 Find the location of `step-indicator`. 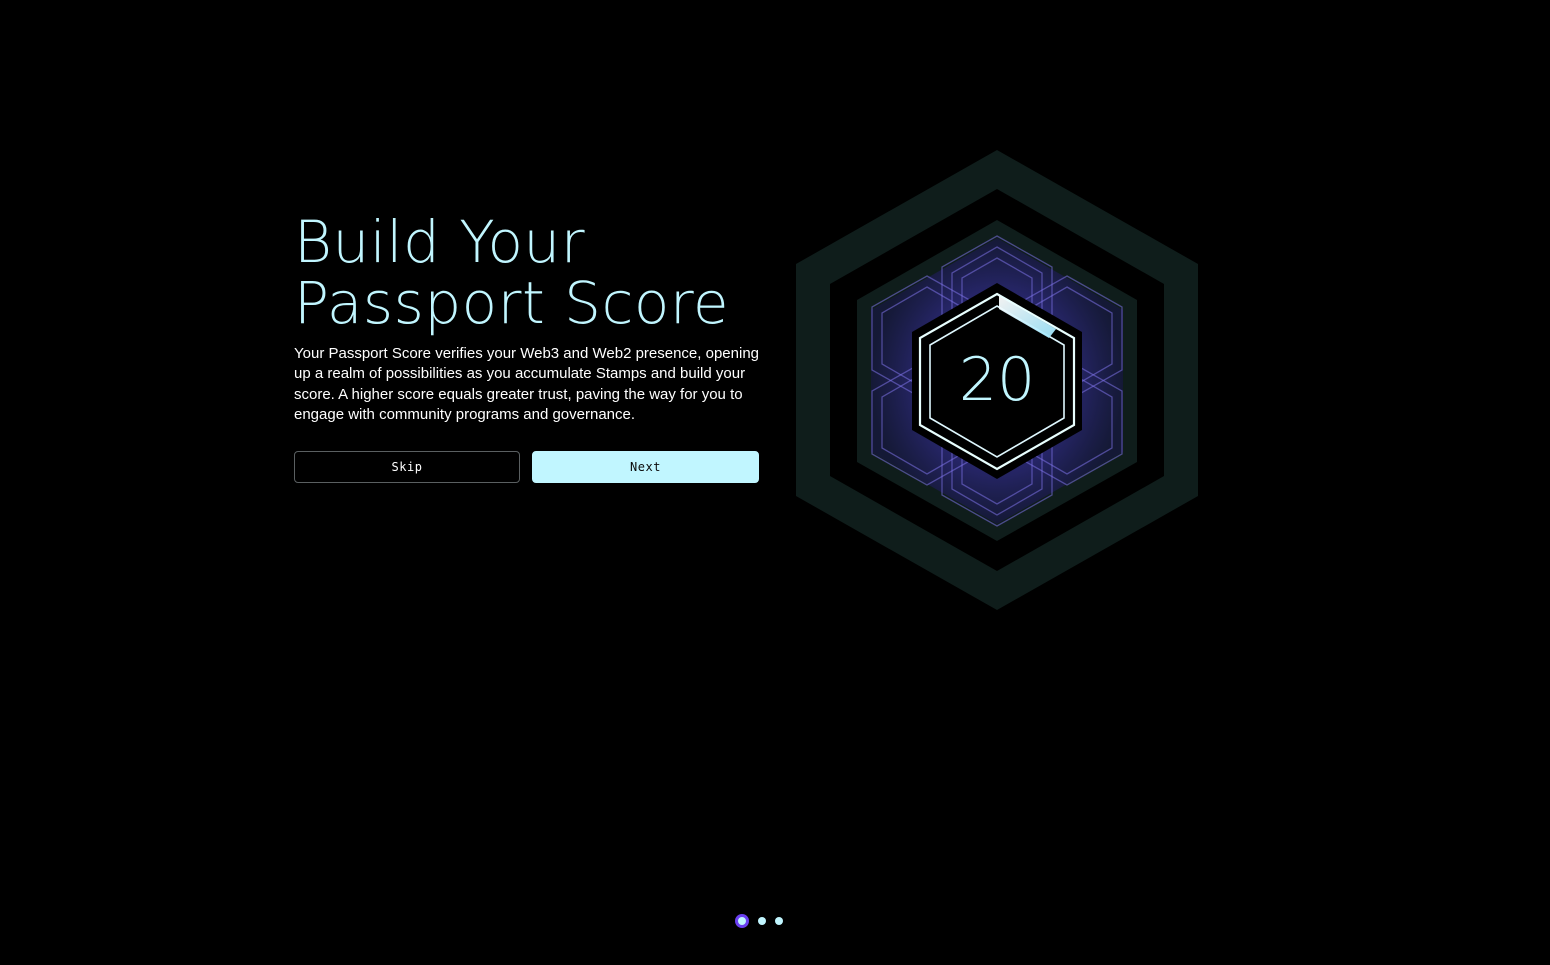

step-indicator is located at coordinates (759, 921).